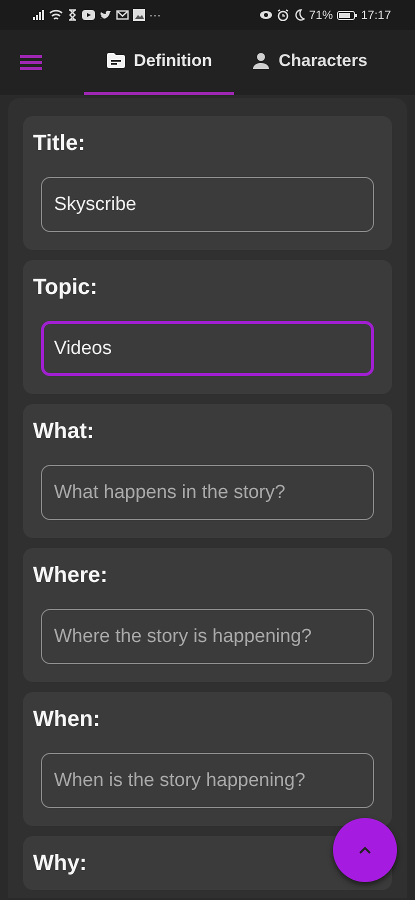 This screenshot has width=415, height=900. Describe the element at coordinates (265, 15) in the screenshot. I see `eye-icon` at that location.